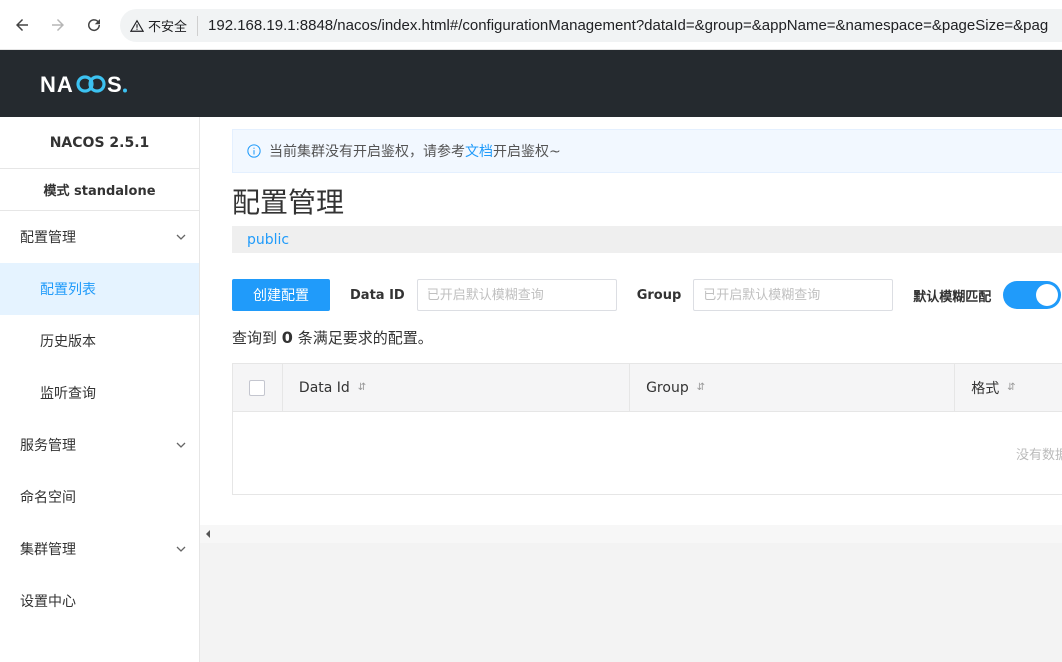  What do you see at coordinates (952, 297) in the screenshot?
I see `fuzzy-match-label: 默认模糊匹配` at bounding box center [952, 297].